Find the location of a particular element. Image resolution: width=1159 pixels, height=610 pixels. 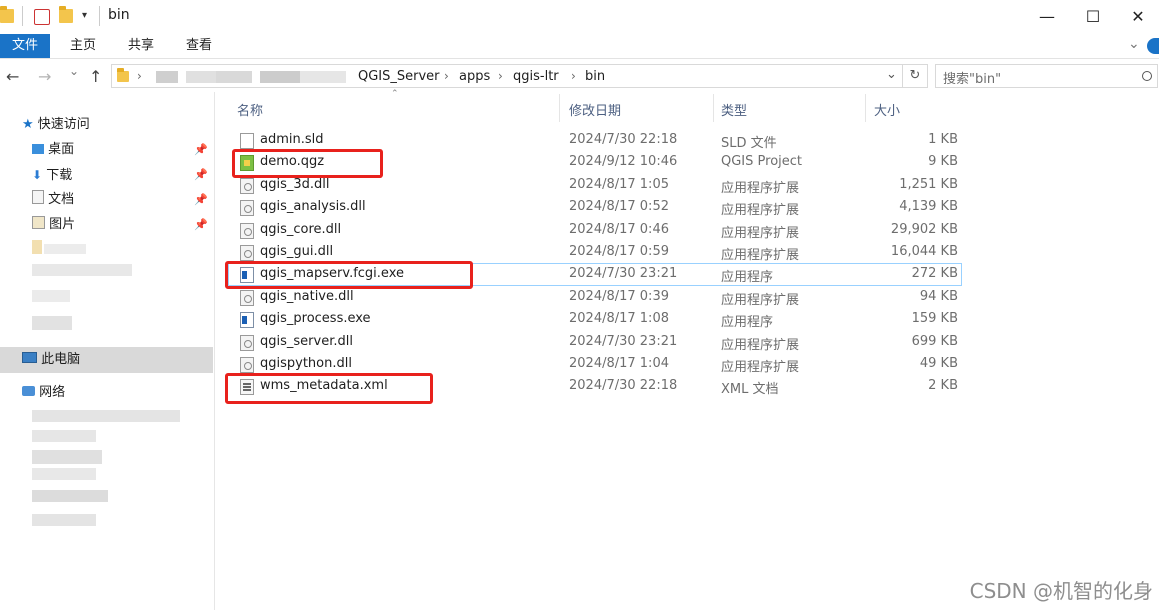

breadcrumb-qgis-ltr: qgis-ltr is located at coordinates (536, 76).